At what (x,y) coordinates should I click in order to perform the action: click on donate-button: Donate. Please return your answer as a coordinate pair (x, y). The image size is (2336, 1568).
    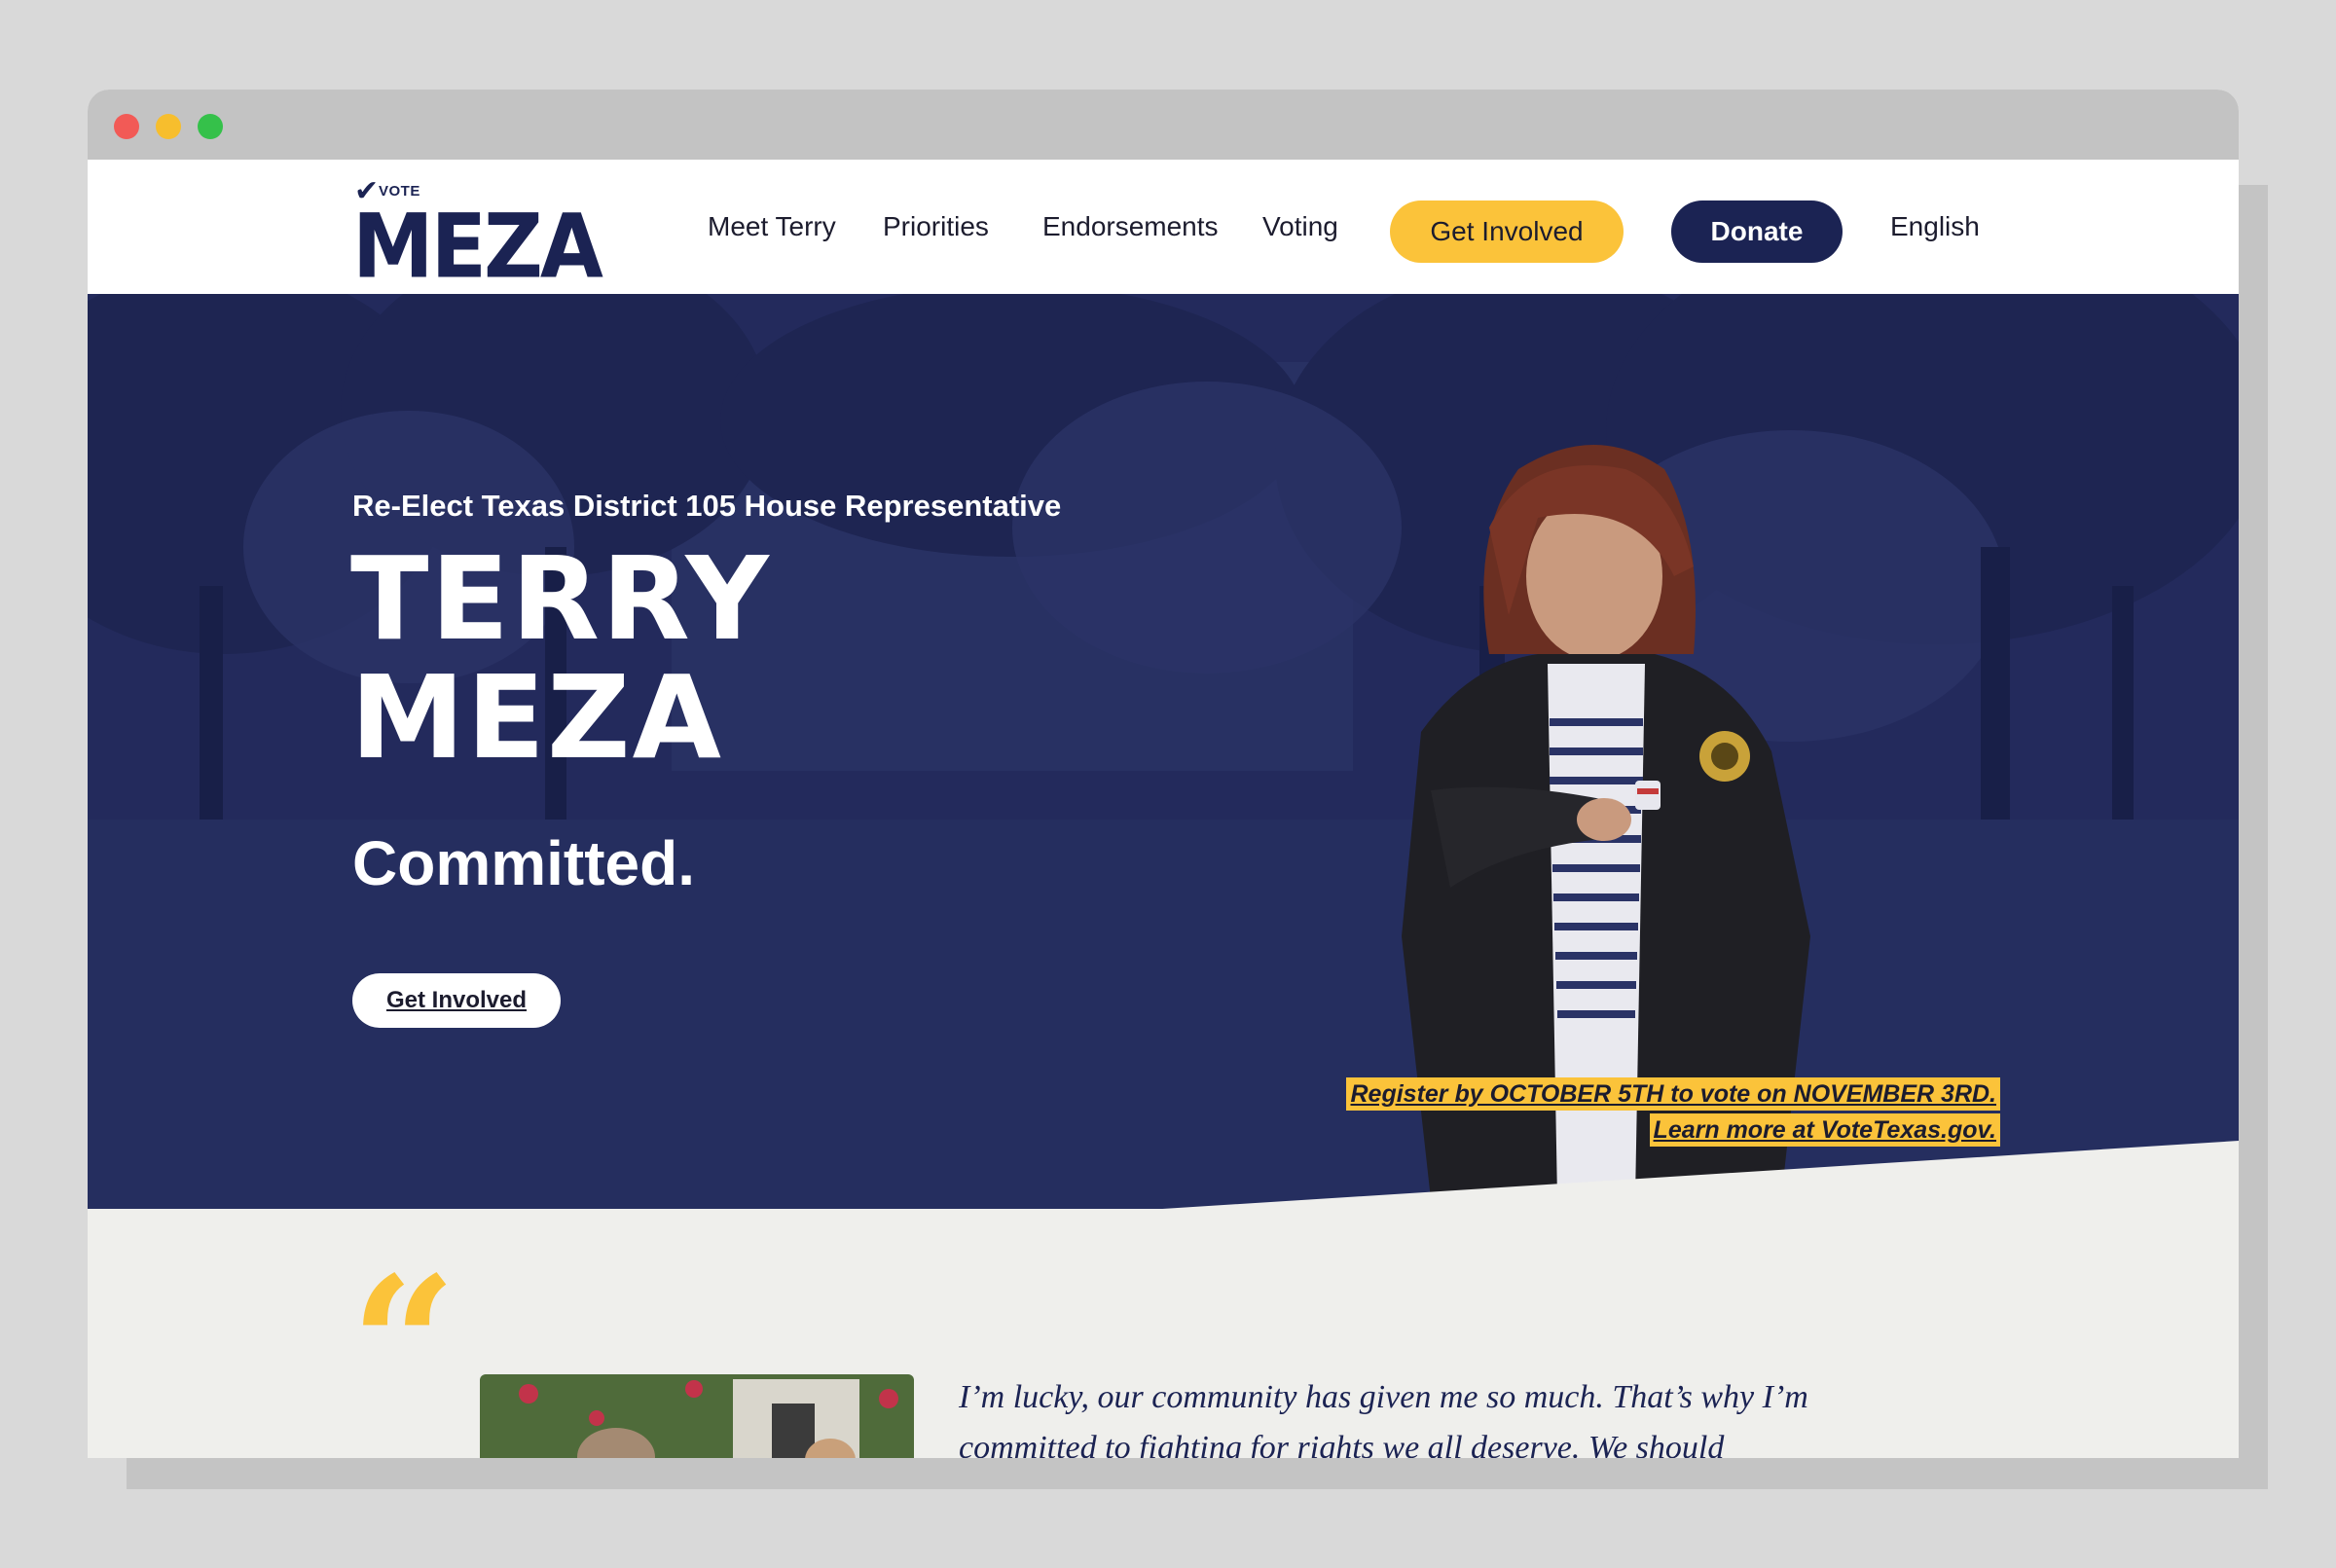
    Looking at the image, I should click on (1757, 232).